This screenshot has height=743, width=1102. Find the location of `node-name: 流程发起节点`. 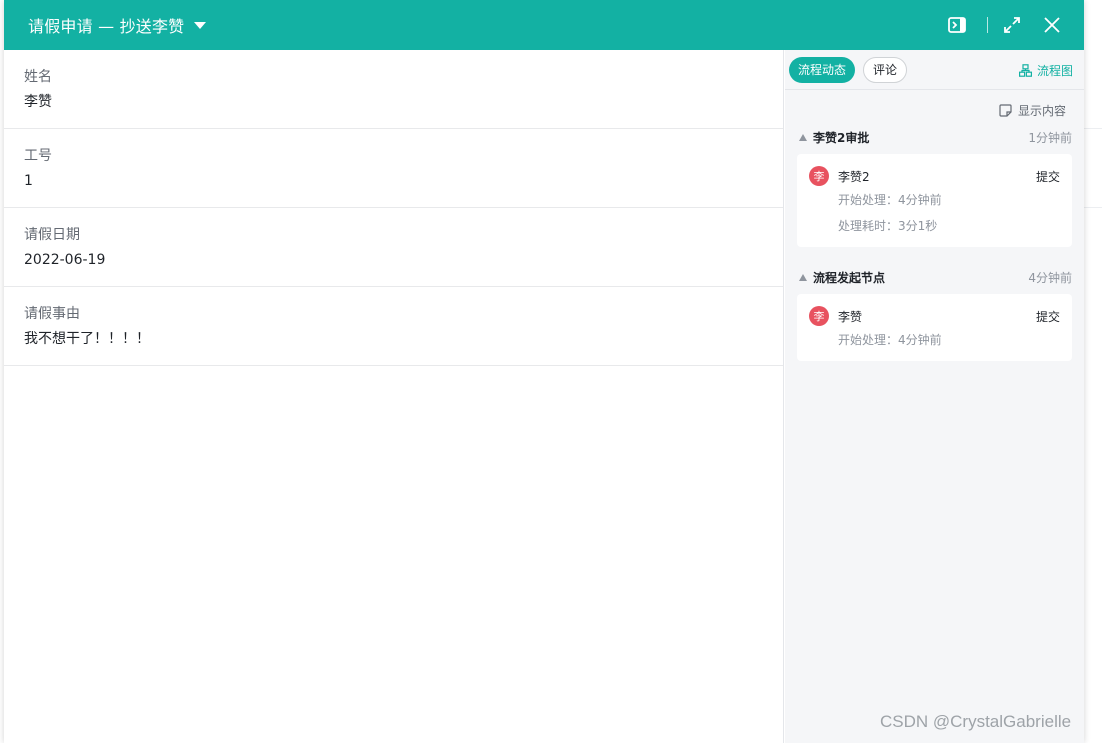

node-name: 流程发起节点 is located at coordinates (849, 277).